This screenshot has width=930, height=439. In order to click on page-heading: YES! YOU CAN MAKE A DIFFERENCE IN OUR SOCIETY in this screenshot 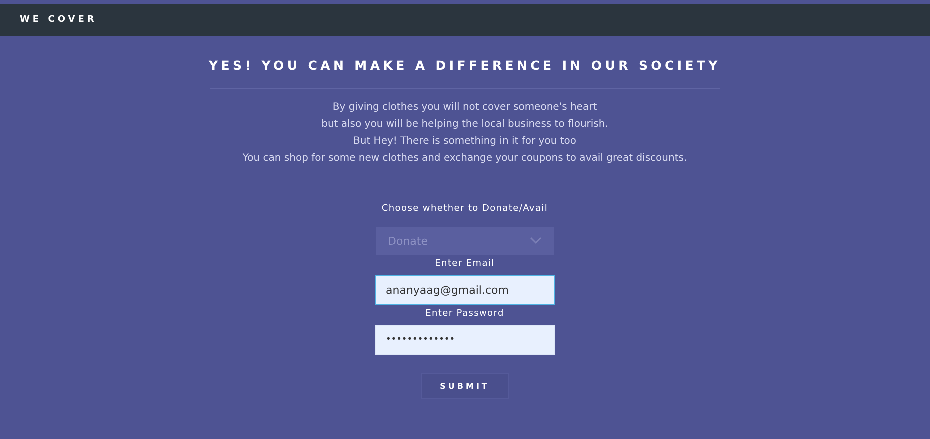, I will do `click(465, 65)`.